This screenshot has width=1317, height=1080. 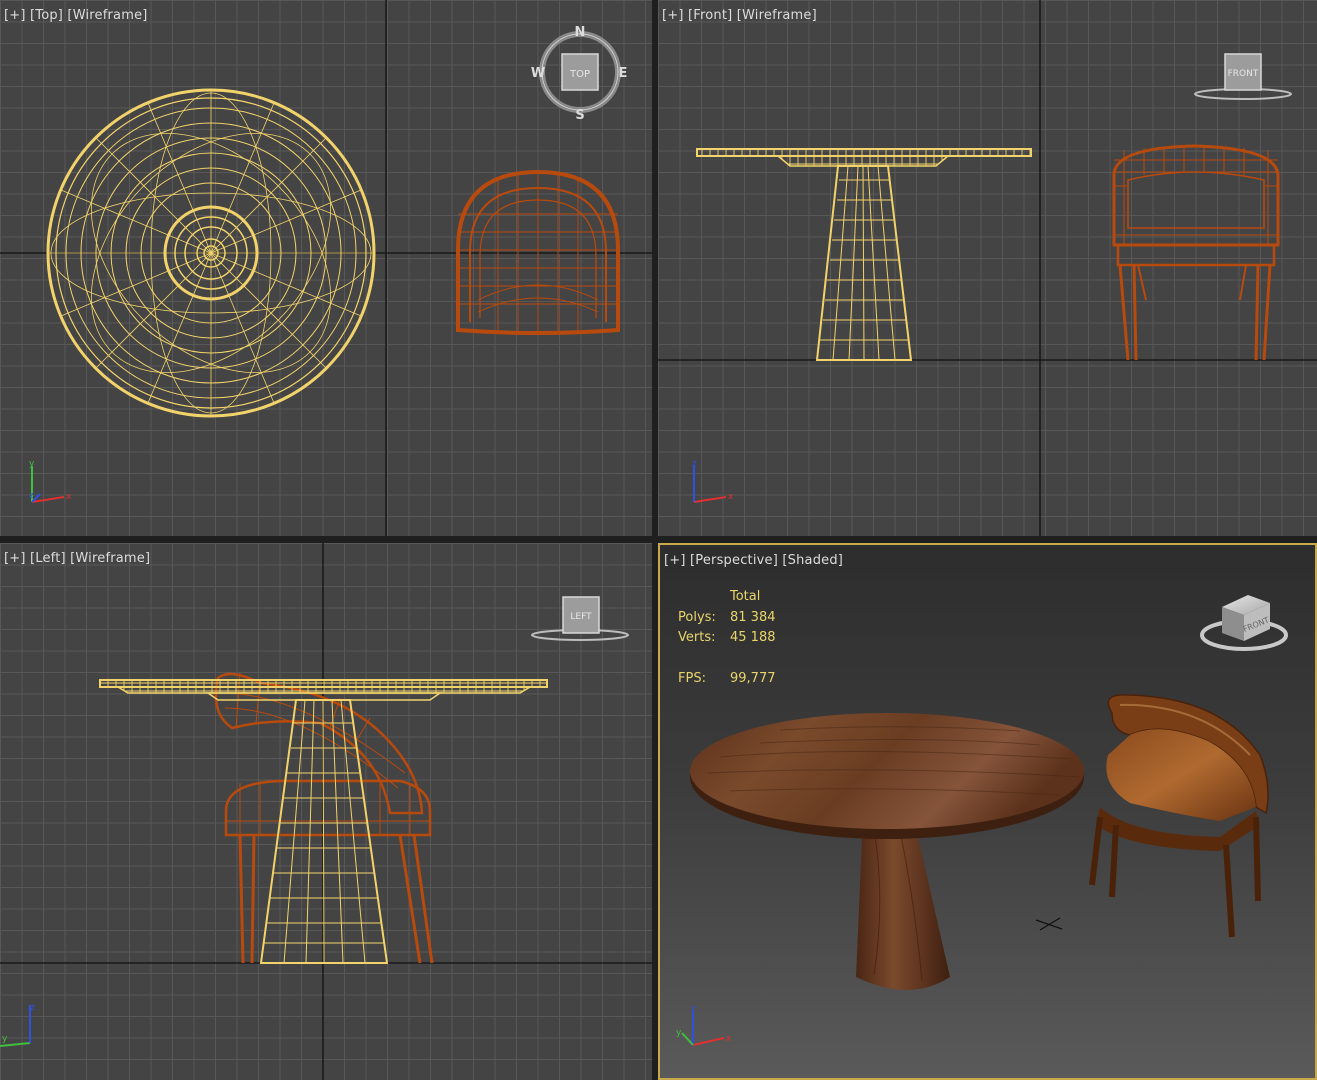 What do you see at coordinates (1196, 252) in the screenshot?
I see `chair-wireframe-front` at bounding box center [1196, 252].